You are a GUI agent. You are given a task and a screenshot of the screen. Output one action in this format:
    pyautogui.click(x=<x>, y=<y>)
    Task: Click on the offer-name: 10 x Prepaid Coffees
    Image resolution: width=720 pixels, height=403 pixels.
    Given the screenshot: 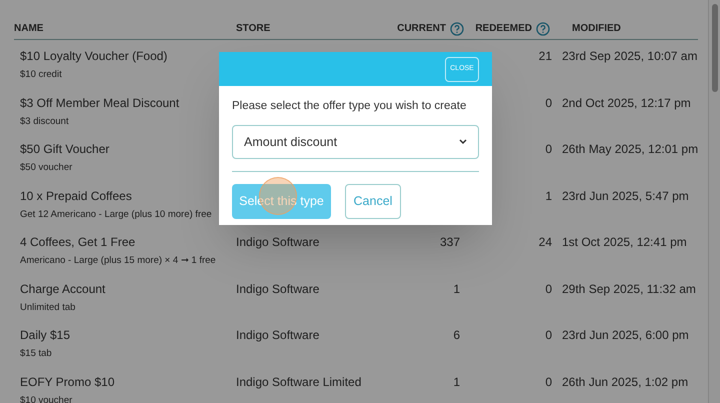 What is the action you would take?
    pyautogui.click(x=76, y=195)
    